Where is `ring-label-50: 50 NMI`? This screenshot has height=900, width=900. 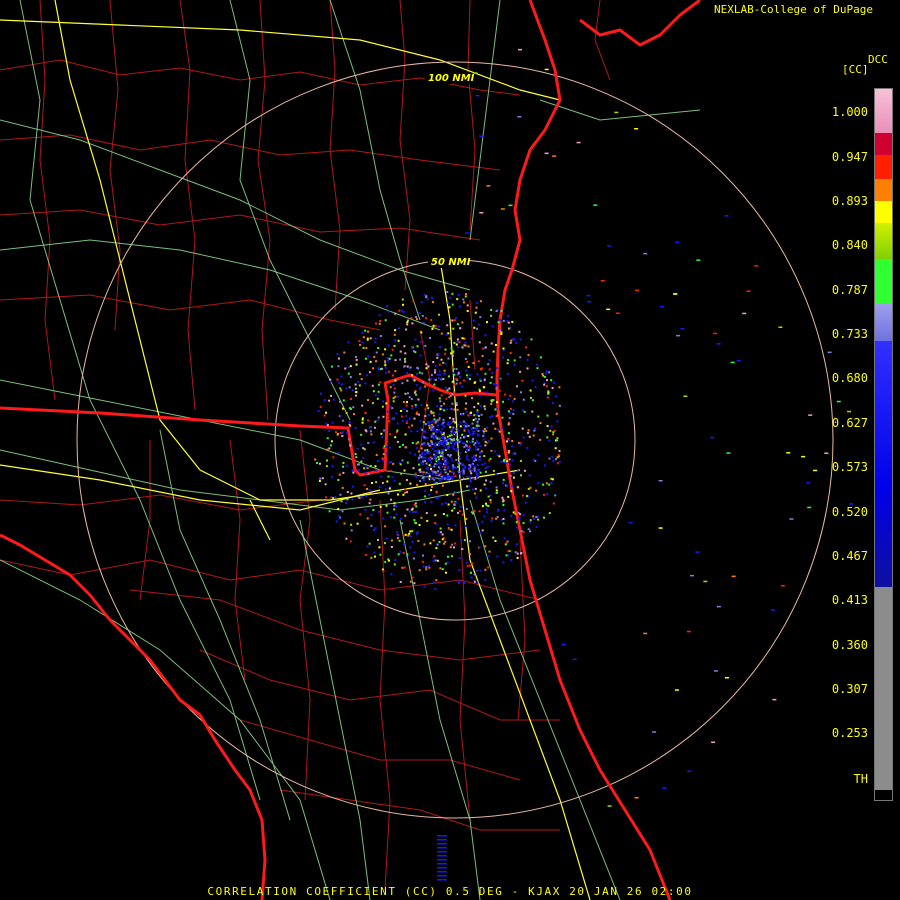
ring-label-50: 50 NMI is located at coordinates (451, 262).